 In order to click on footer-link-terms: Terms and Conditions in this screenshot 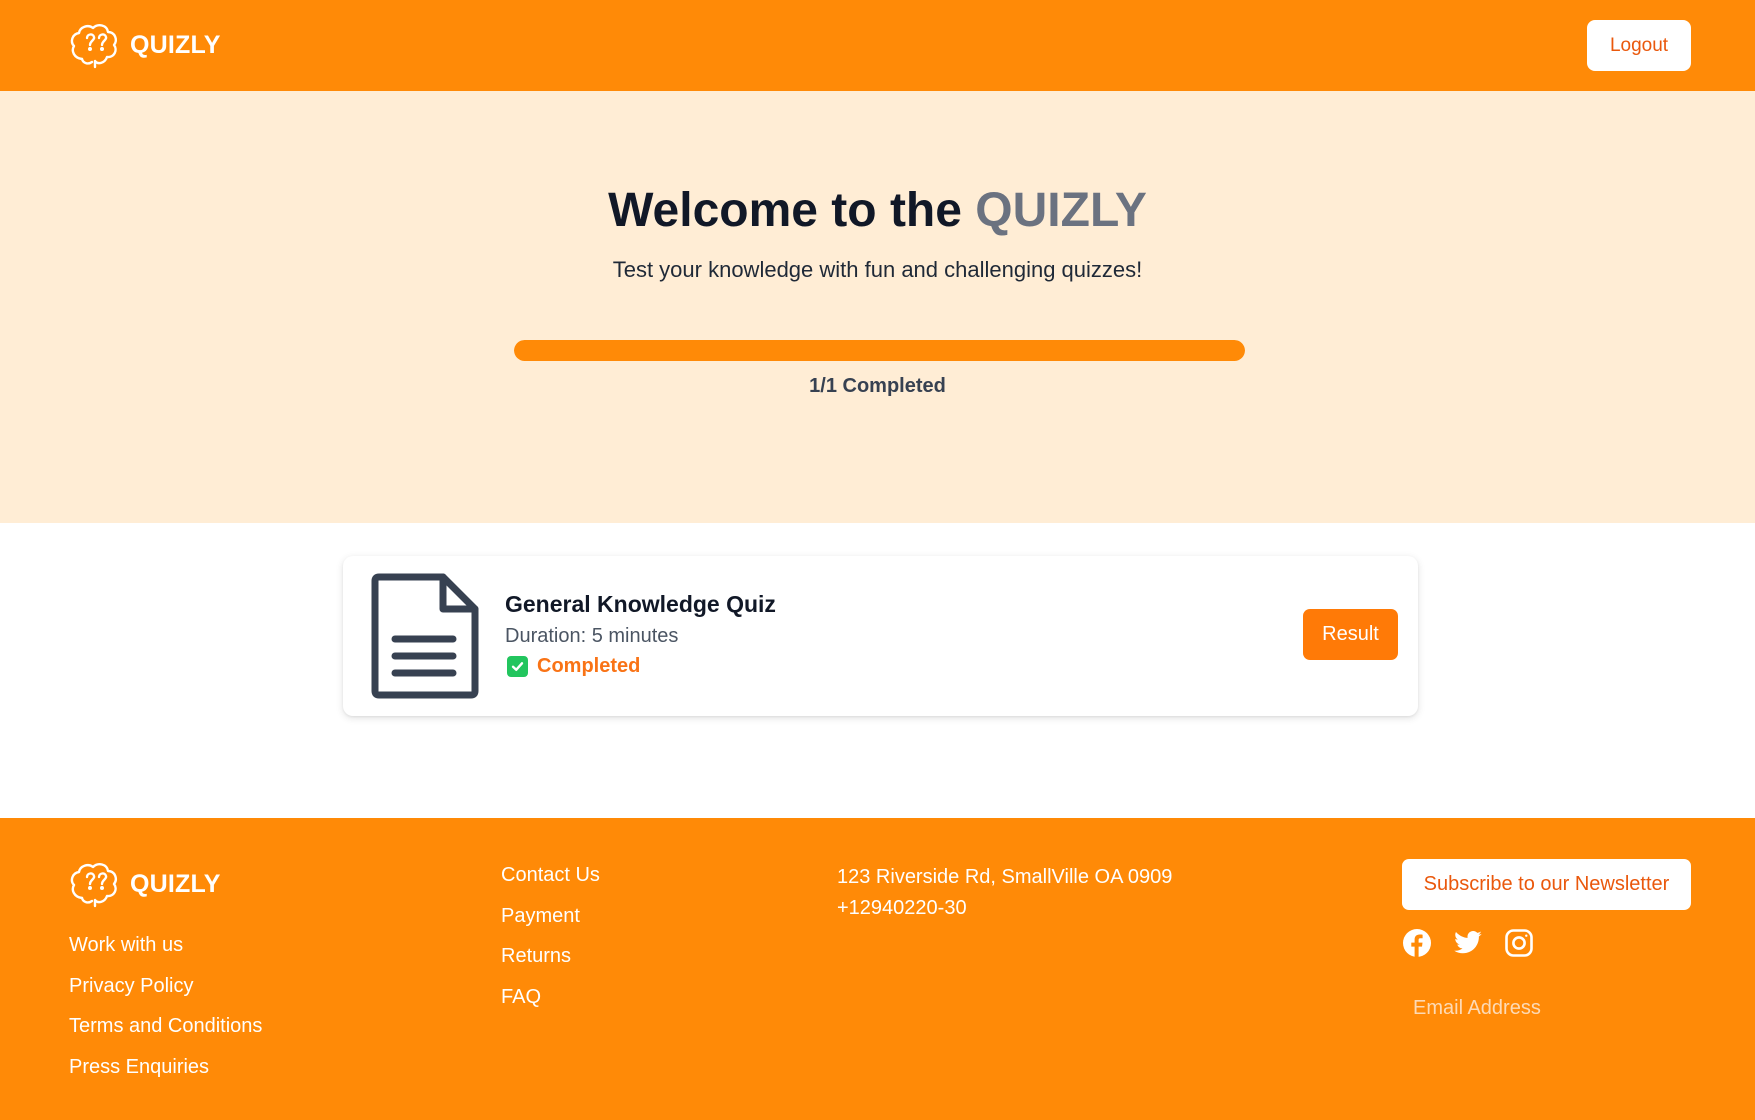, I will do `click(165, 1026)`.